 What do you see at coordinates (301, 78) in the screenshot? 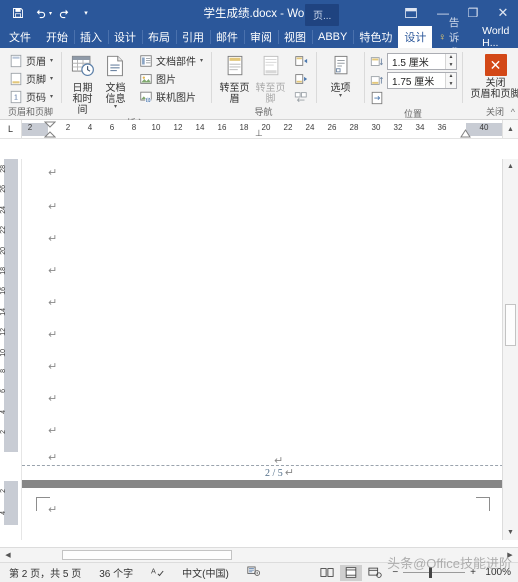
I see `next-section-button` at bounding box center [301, 78].